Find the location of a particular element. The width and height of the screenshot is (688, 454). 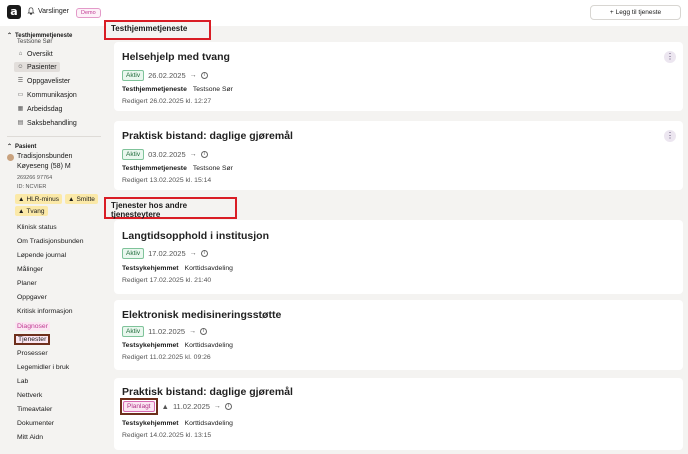

sidebar-link-oppgaver: Oppgaver is located at coordinates (32, 297).